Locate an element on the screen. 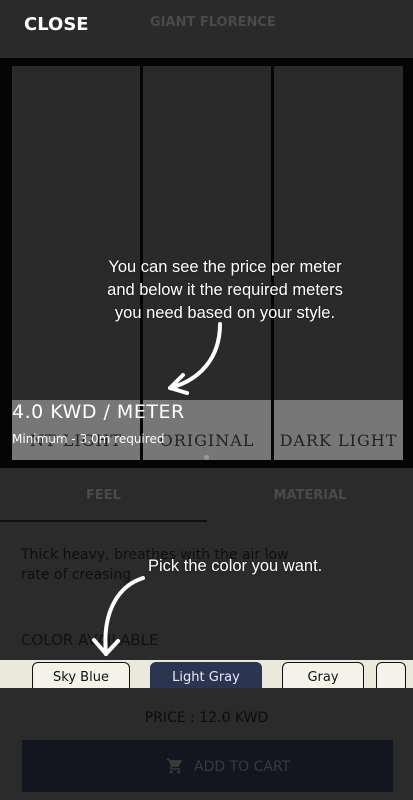 Image resolution: width=413 pixels, height=800 pixels. add-to-cart-label: ADD TO CART is located at coordinates (242, 767).